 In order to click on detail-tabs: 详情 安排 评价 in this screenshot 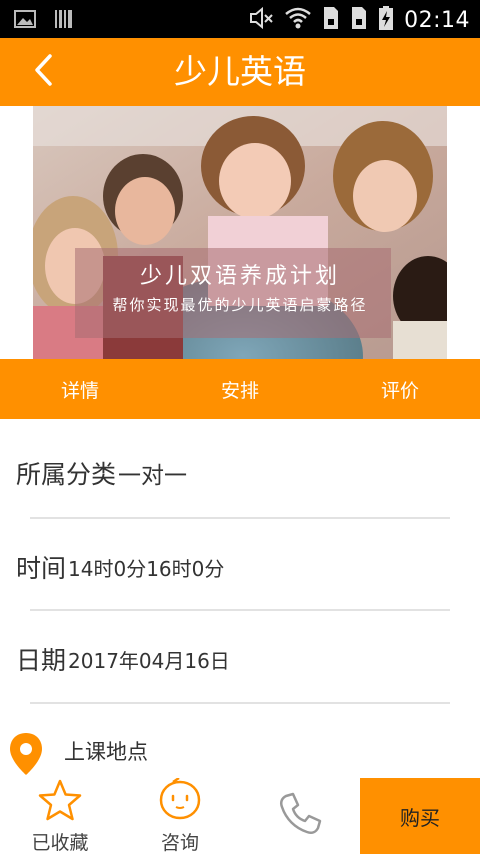, I will do `click(240, 389)`.